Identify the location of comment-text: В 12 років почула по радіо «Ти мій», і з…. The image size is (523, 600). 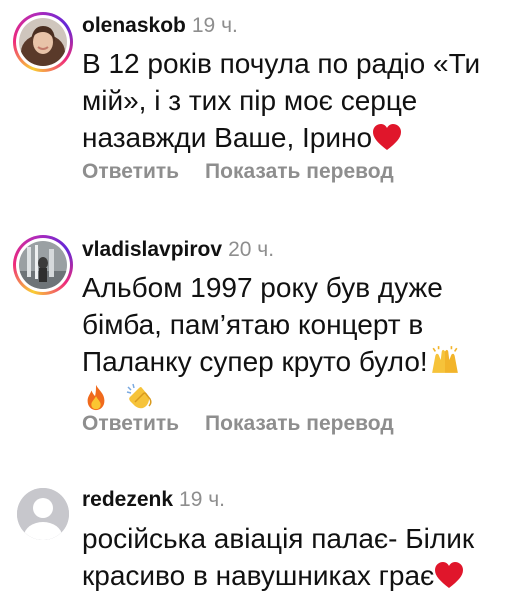
(281, 100).